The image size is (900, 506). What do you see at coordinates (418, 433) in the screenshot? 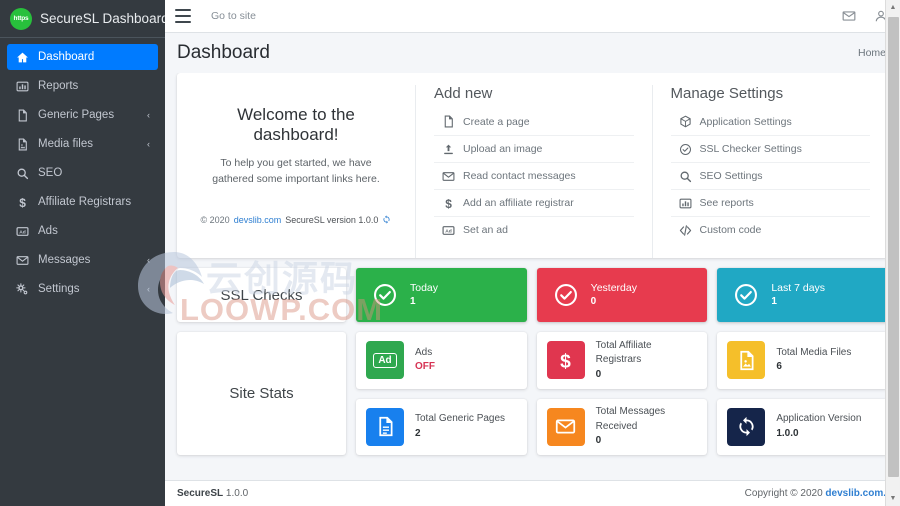
I see `stat-card-value: 2` at bounding box center [418, 433].